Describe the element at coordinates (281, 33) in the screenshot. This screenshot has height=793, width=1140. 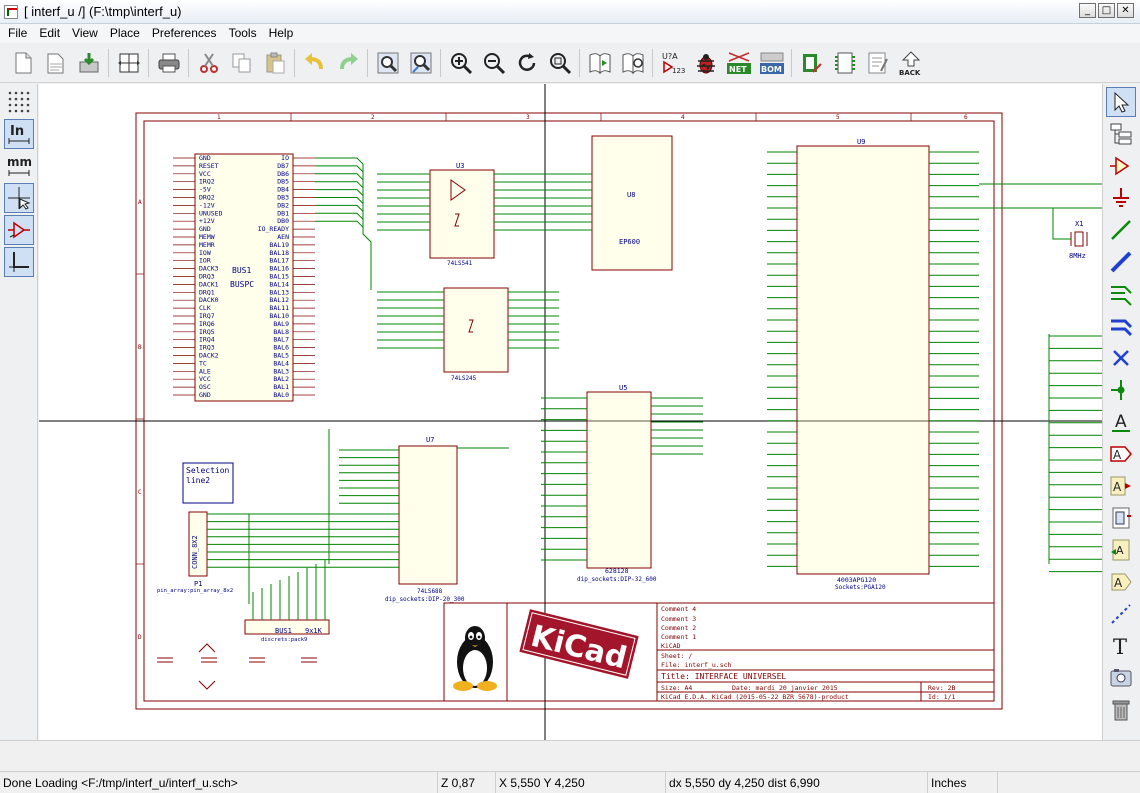
I see `menu-help: Help` at that location.